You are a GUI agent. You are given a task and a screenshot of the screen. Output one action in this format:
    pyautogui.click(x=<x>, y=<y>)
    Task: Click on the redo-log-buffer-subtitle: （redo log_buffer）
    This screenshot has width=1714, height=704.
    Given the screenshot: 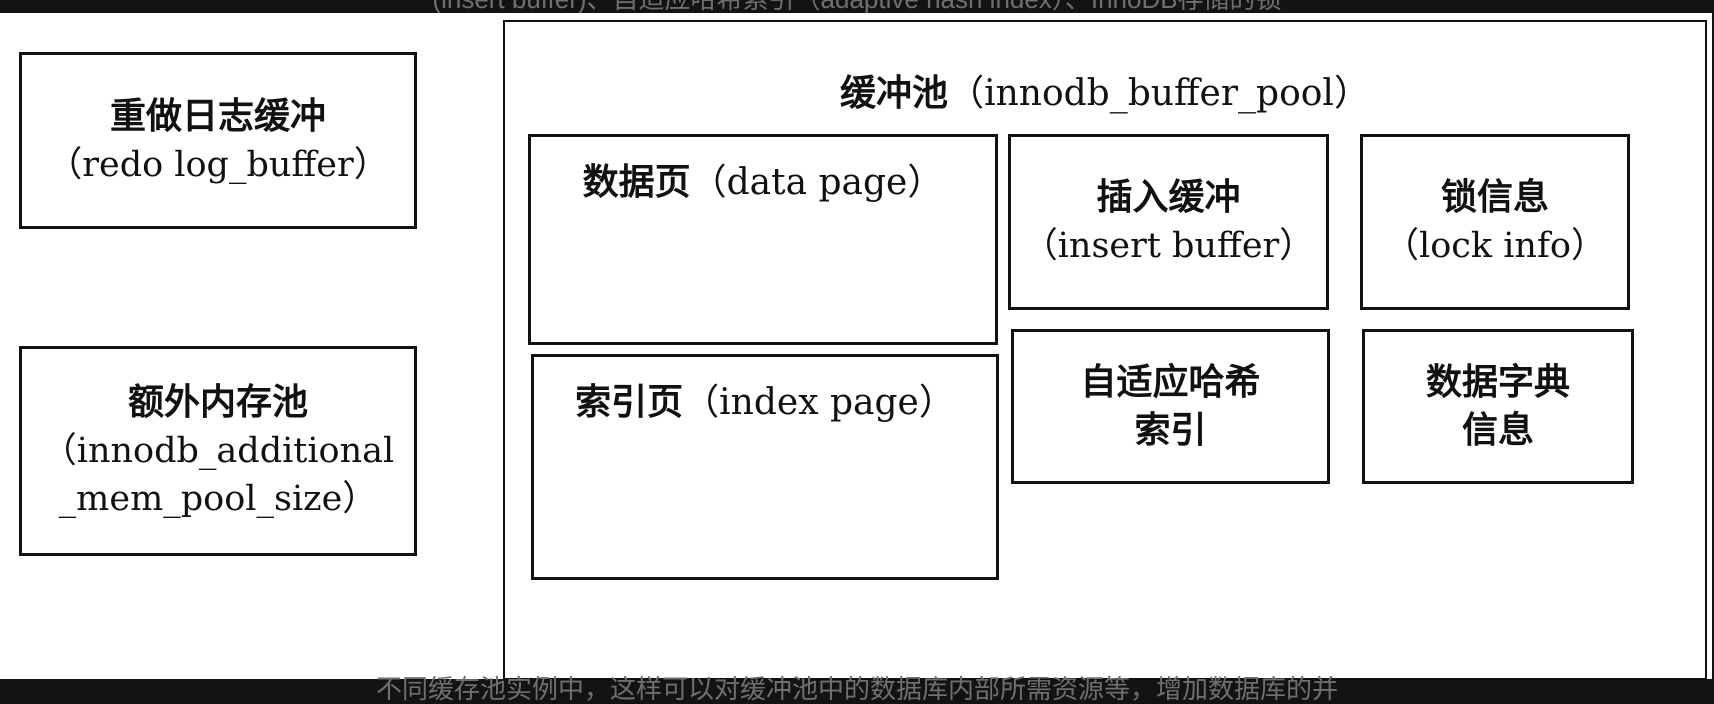 What is the action you would take?
    pyautogui.click(x=218, y=164)
    